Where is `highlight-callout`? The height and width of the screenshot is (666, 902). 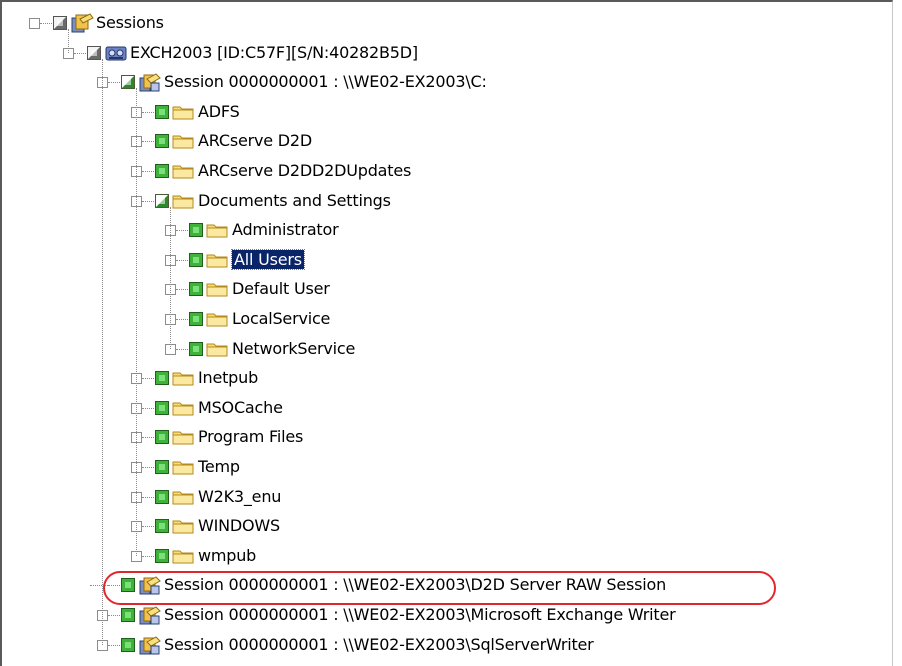
highlight-callout is located at coordinates (439, 588).